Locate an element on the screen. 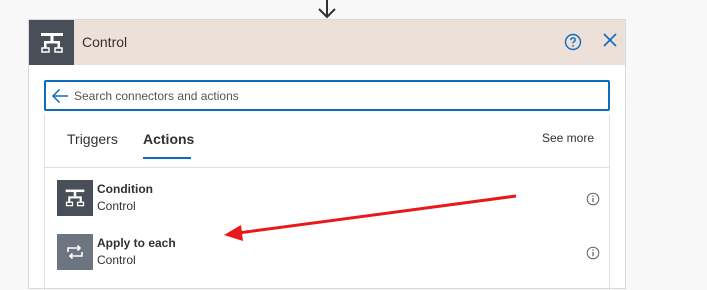 This screenshot has width=707, height=290. tab-triggers: Triggers is located at coordinates (92, 139).